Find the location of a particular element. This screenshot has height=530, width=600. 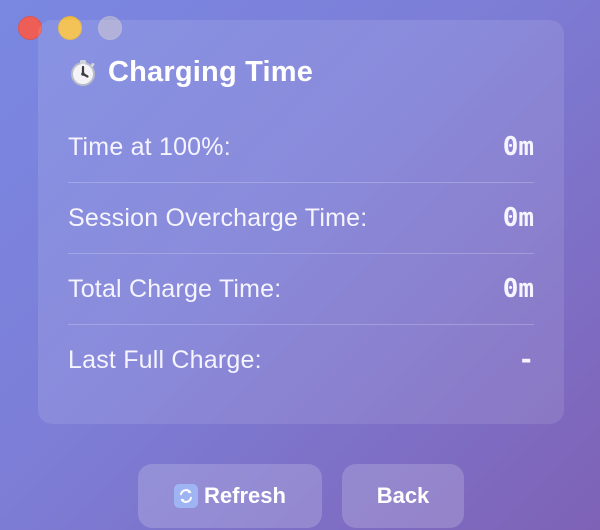

stopwatch-icon is located at coordinates (83, 73).